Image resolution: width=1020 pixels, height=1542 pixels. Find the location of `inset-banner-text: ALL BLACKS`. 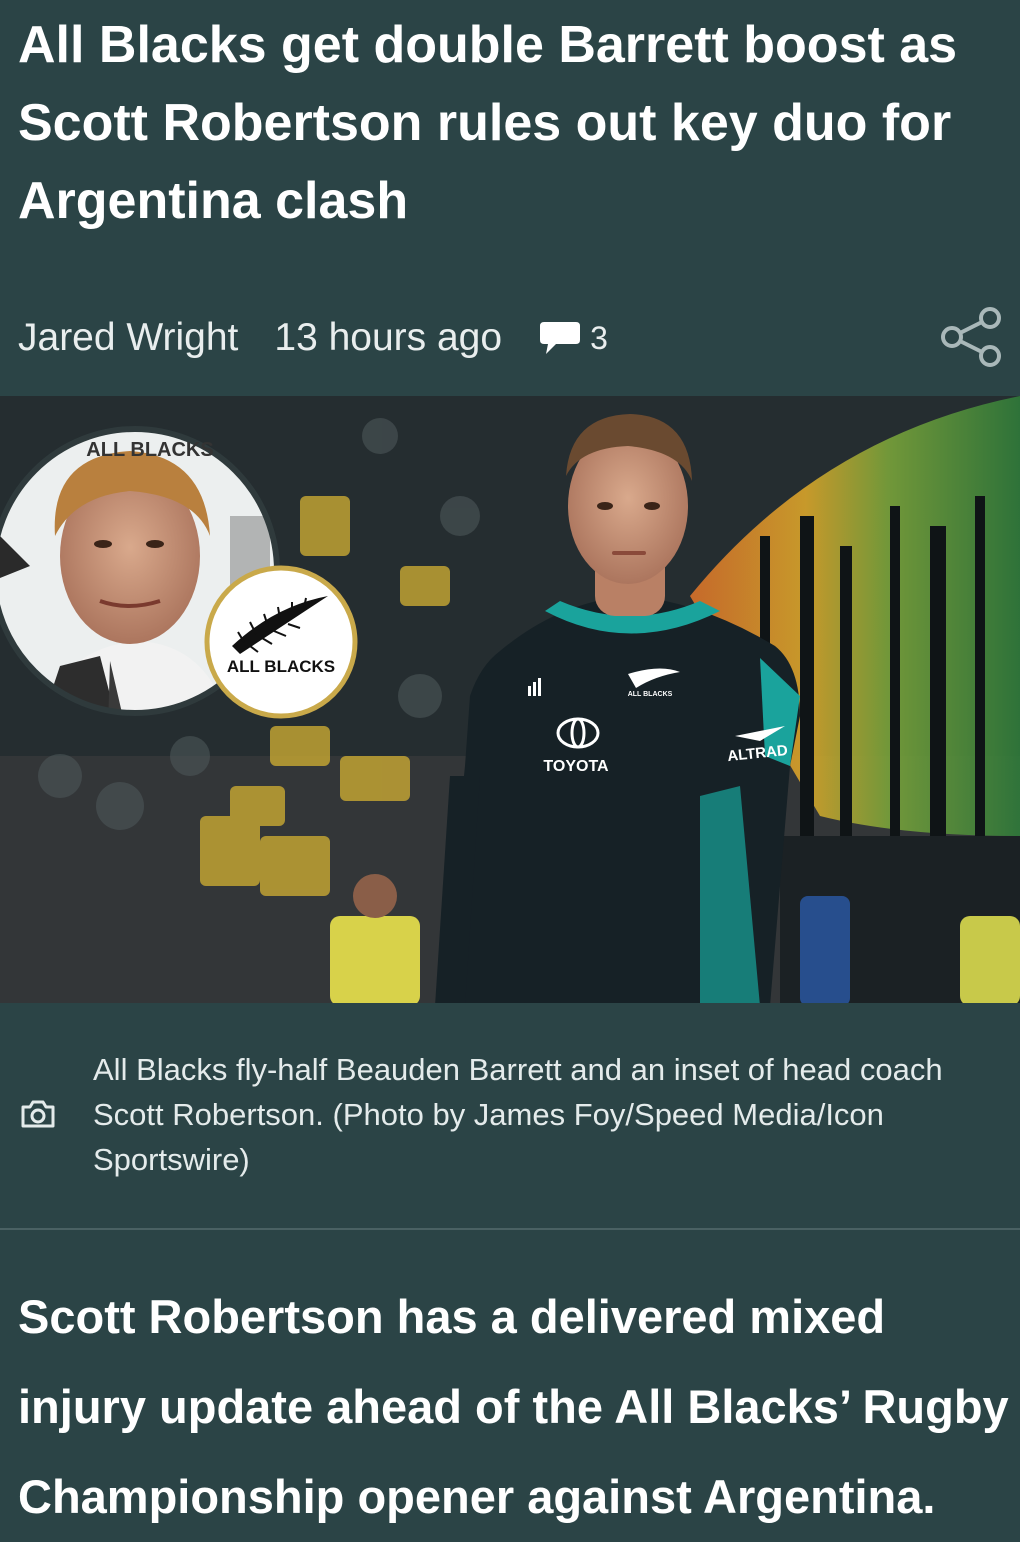

inset-banner-text: ALL BLACKS is located at coordinates (149, 450).